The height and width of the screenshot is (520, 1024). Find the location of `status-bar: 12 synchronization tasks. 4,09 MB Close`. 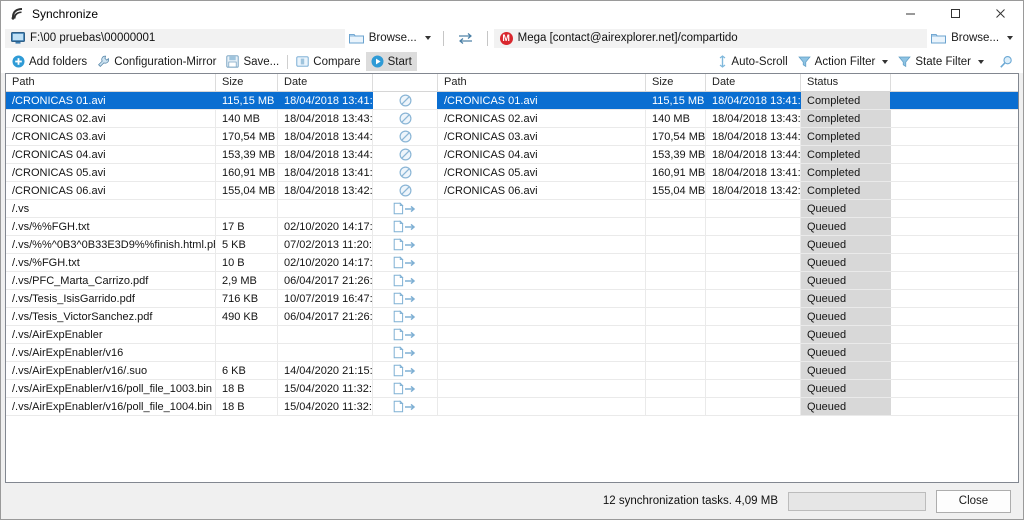

status-bar: 12 synchronization tasks. 4,09 MB Close is located at coordinates (512, 501).